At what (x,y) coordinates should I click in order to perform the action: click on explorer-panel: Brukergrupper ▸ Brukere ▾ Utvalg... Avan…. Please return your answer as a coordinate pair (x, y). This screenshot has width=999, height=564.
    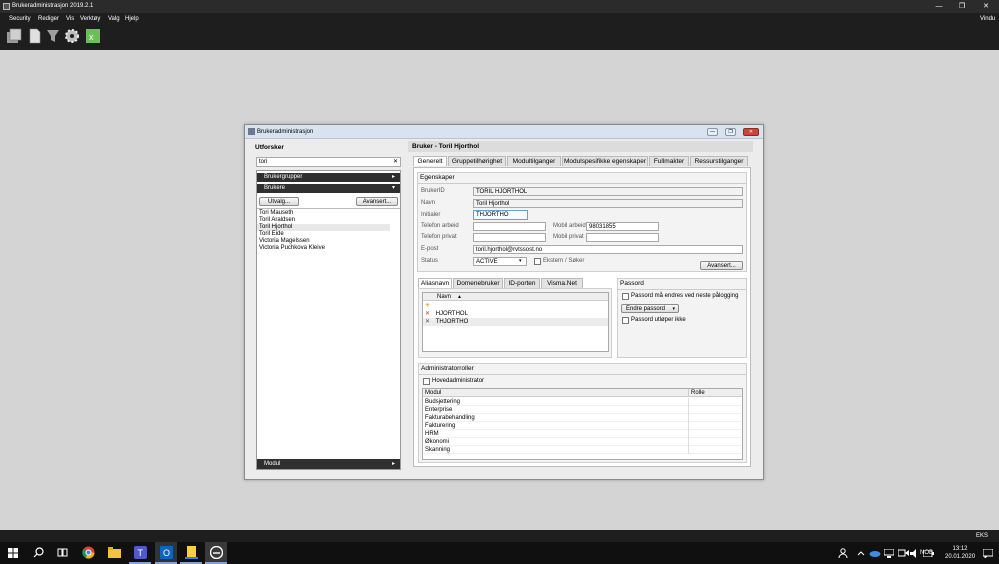
    Looking at the image, I should click on (328, 320).